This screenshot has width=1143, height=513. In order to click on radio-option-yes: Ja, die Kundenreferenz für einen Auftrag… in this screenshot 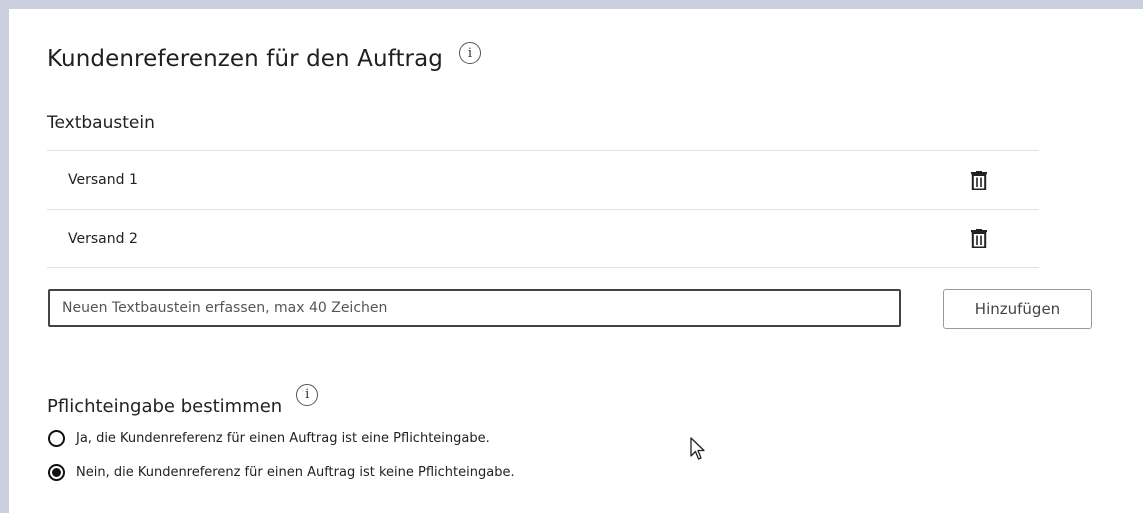, I will do `click(269, 438)`.